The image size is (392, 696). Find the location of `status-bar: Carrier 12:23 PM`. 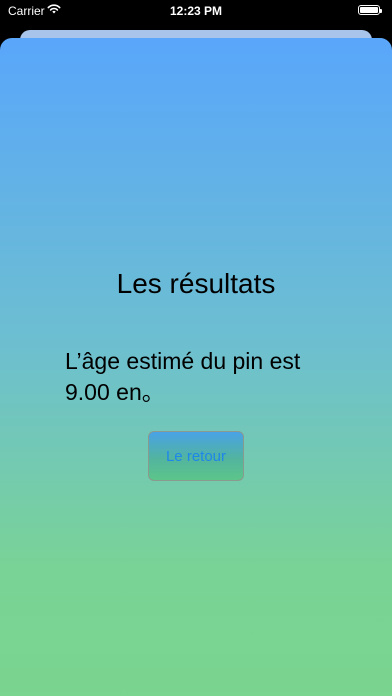

status-bar: Carrier 12:23 PM is located at coordinates (196, 11).